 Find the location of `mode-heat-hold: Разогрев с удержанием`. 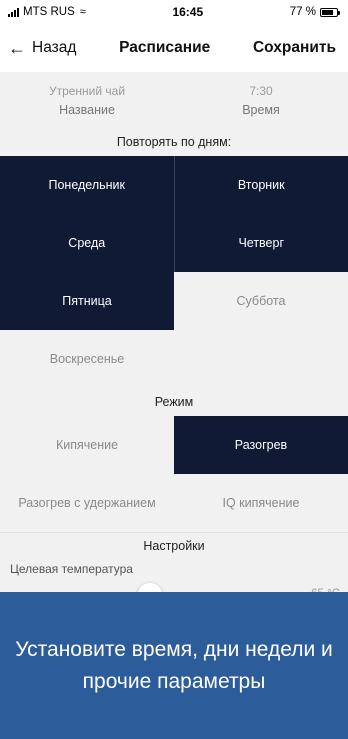

mode-heat-hold: Разогрев с удержанием is located at coordinates (87, 503).